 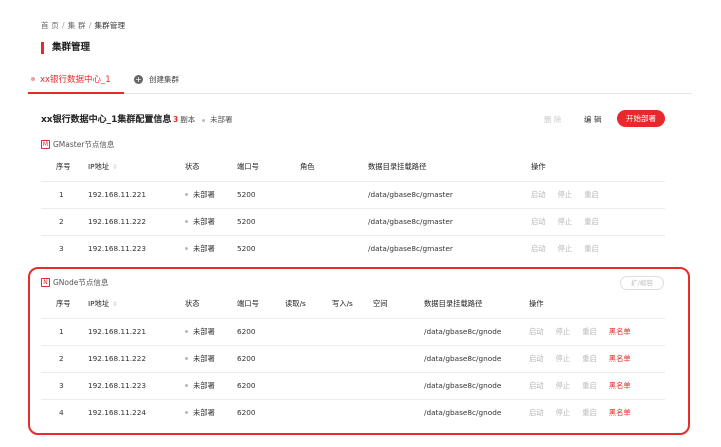 What do you see at coordinates (64, 221) in the screenshot?
I see `cell-idx: 2` at bounding box center [64, 221].